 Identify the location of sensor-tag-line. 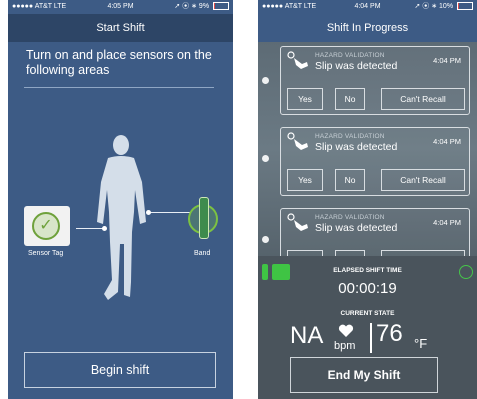
(90, 228).